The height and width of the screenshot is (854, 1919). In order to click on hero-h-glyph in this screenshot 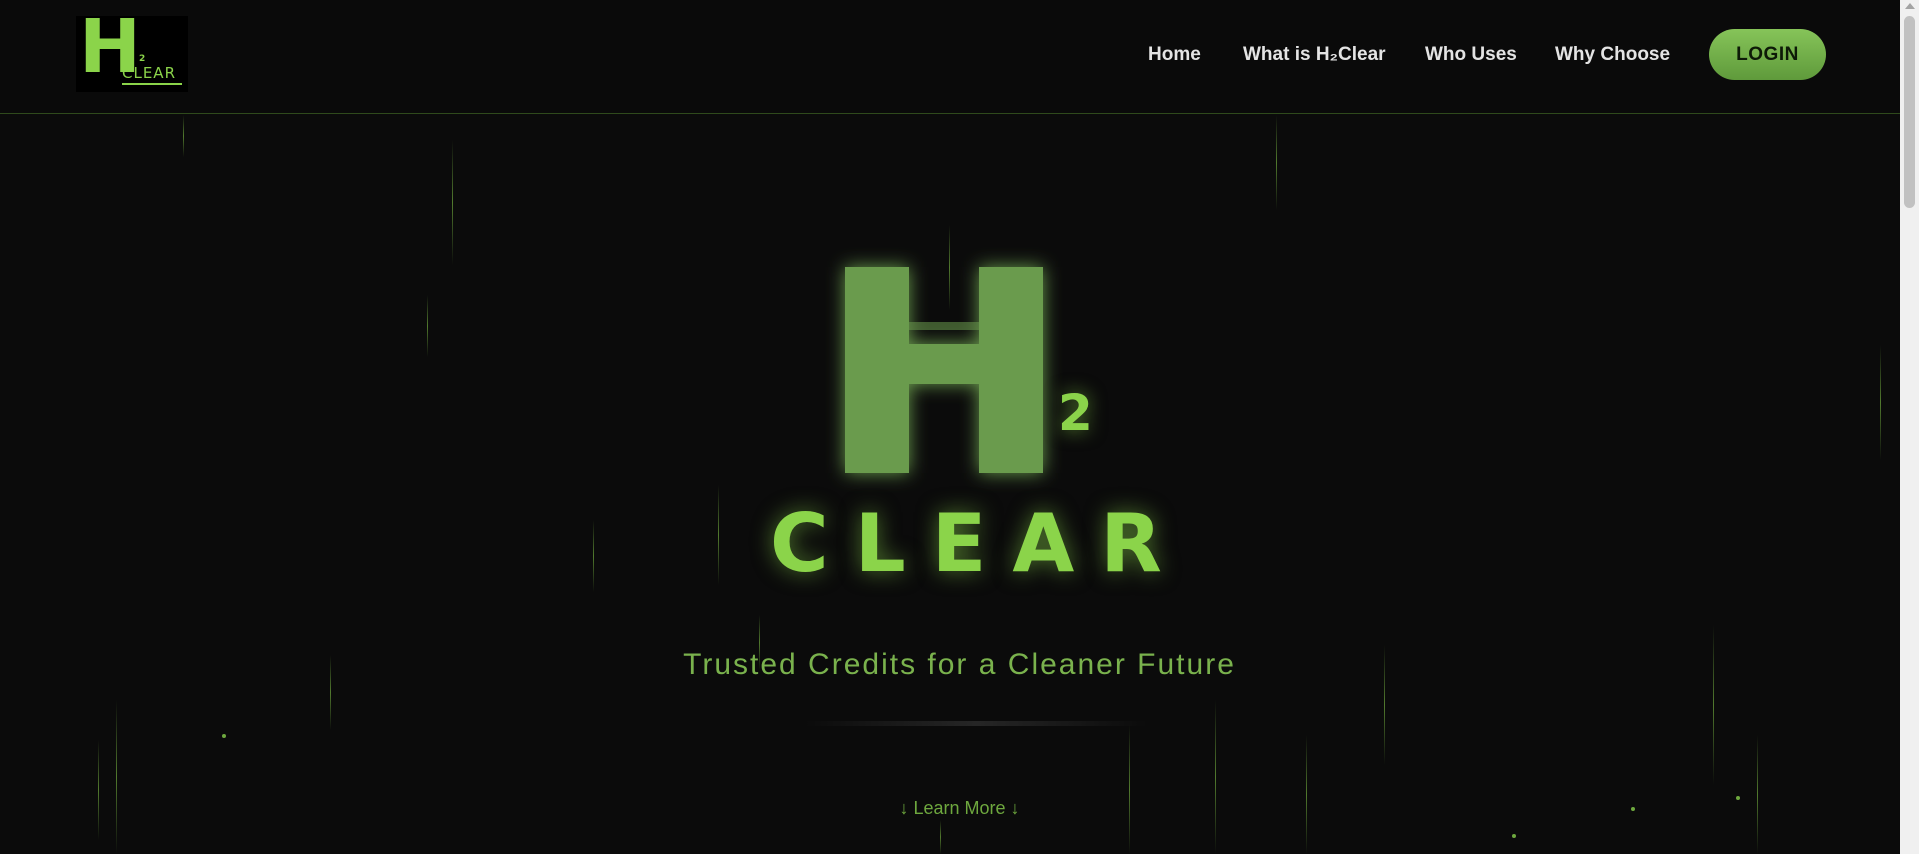, I will do `click(944, 370)`.